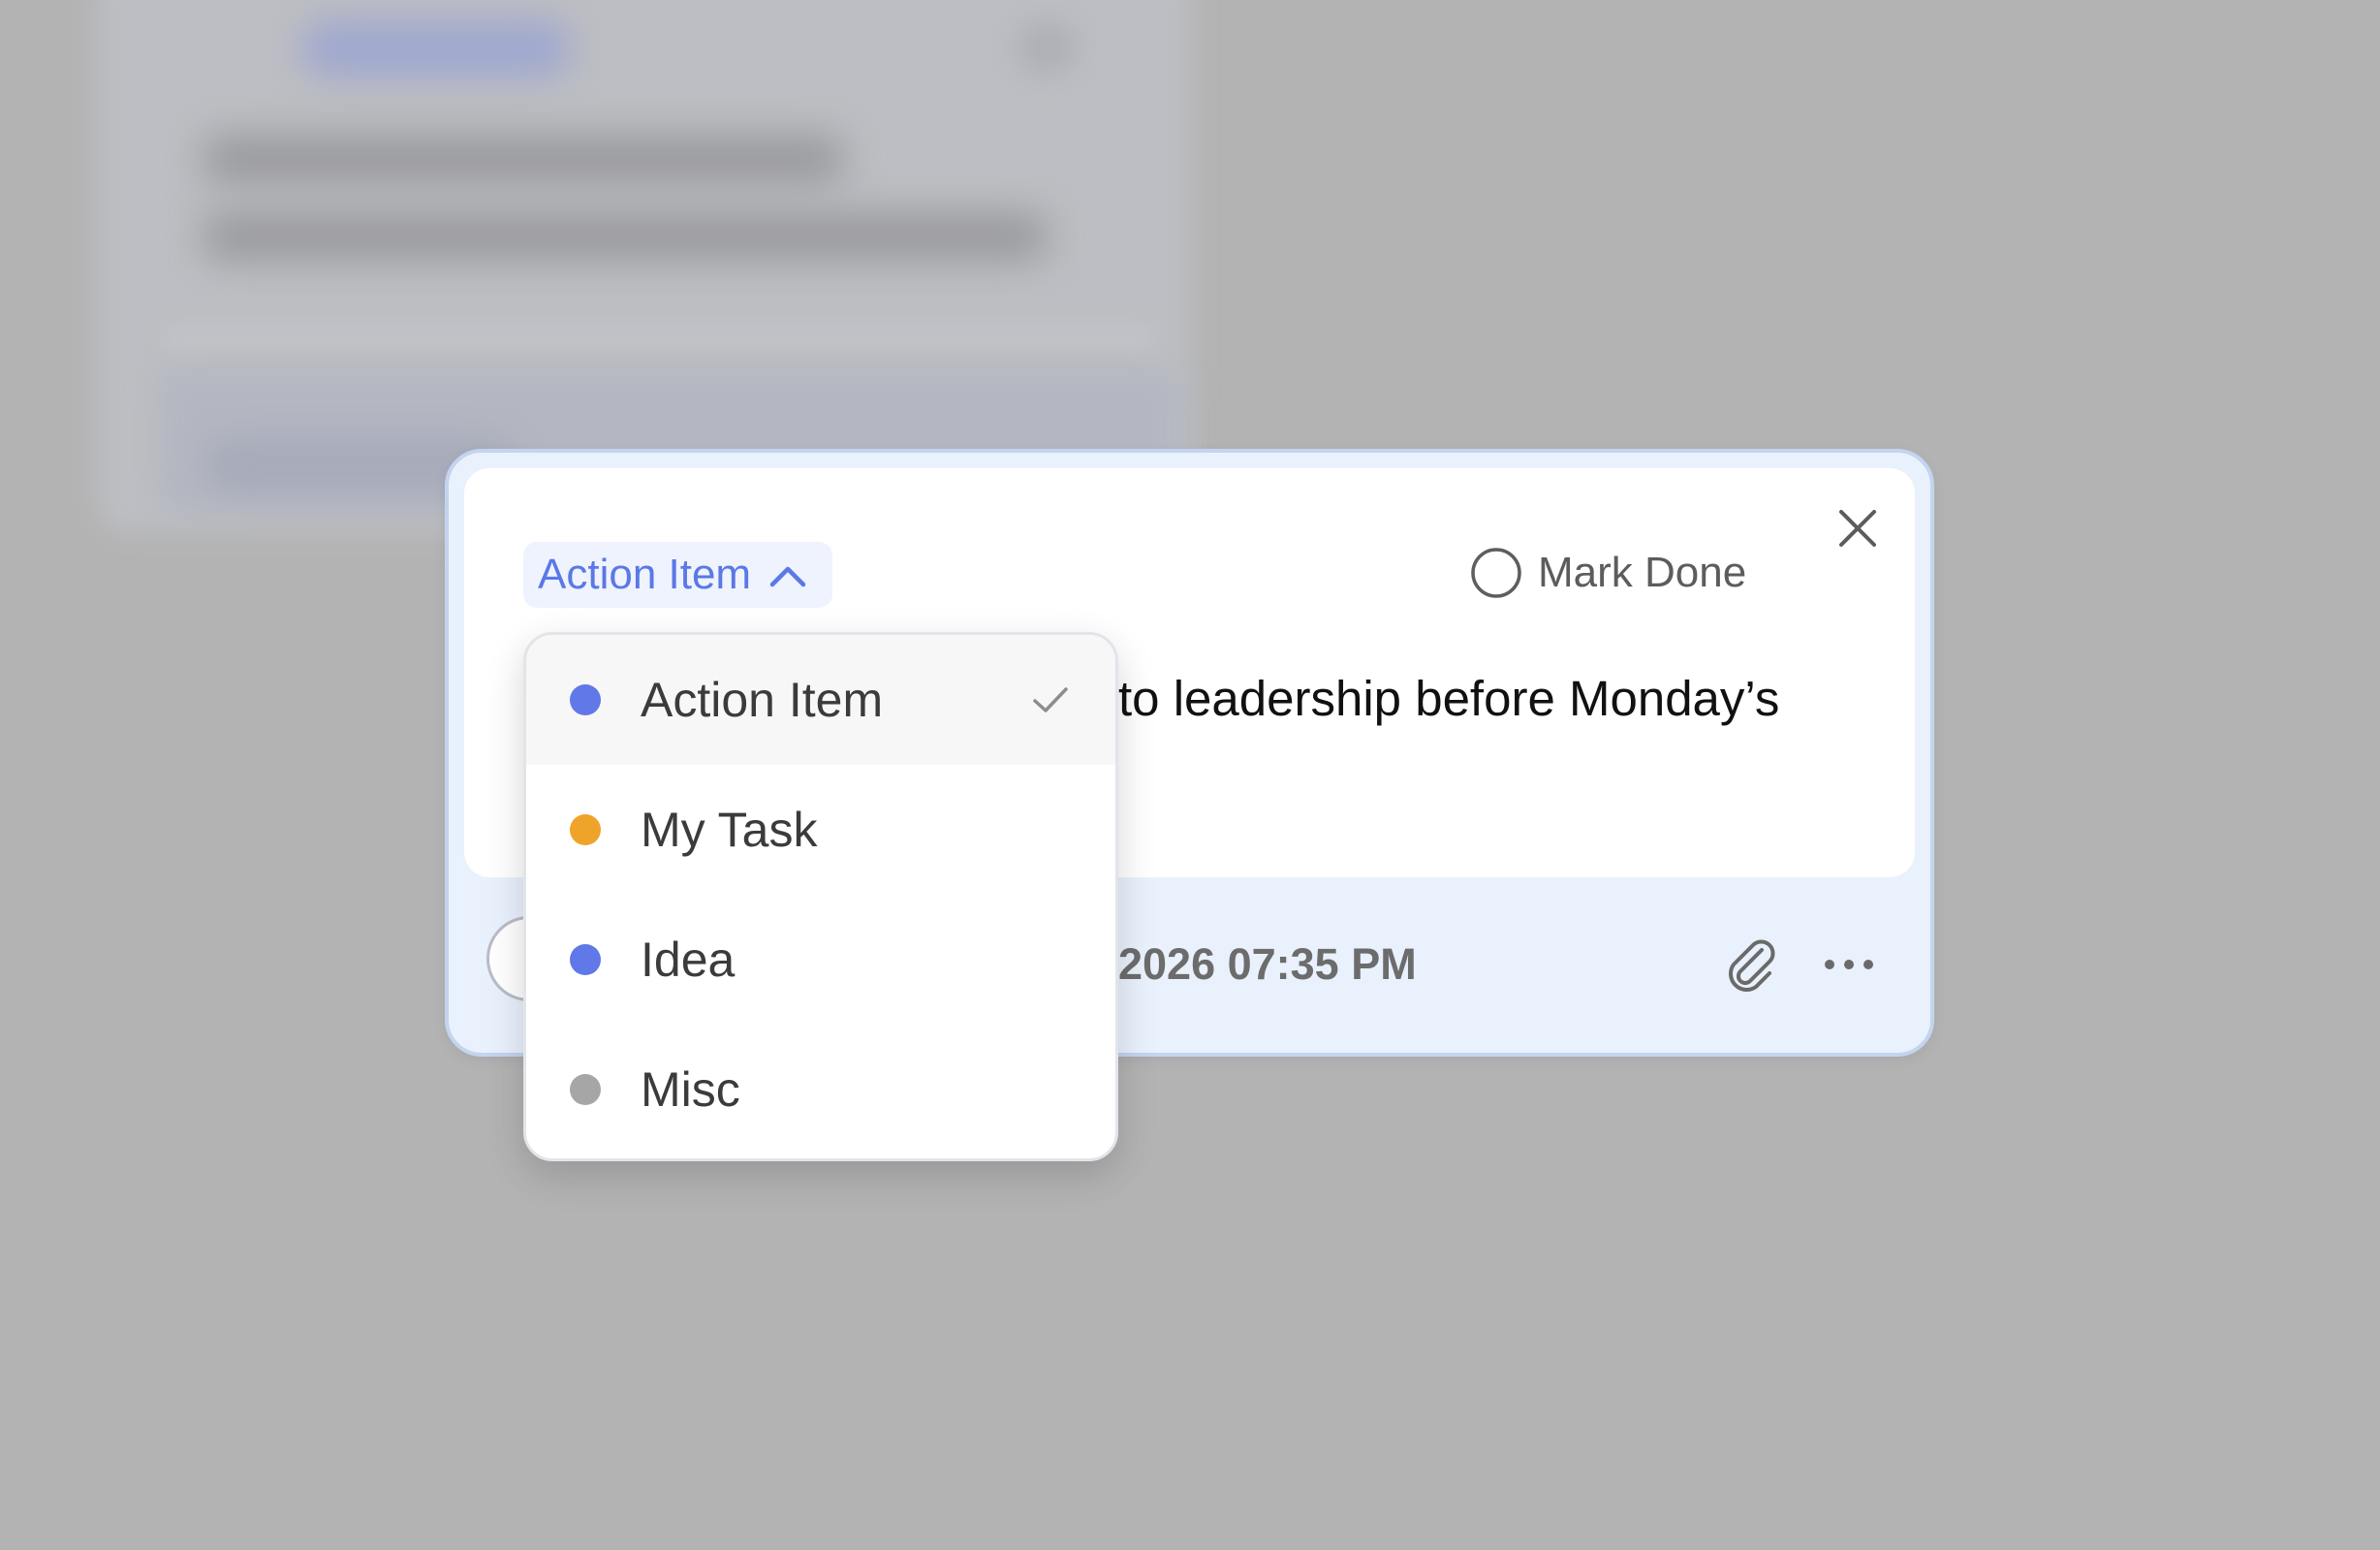 This screenshot has width=2380, height=1550. I want to click on type-option-label: Action Item, so click(763, 700).